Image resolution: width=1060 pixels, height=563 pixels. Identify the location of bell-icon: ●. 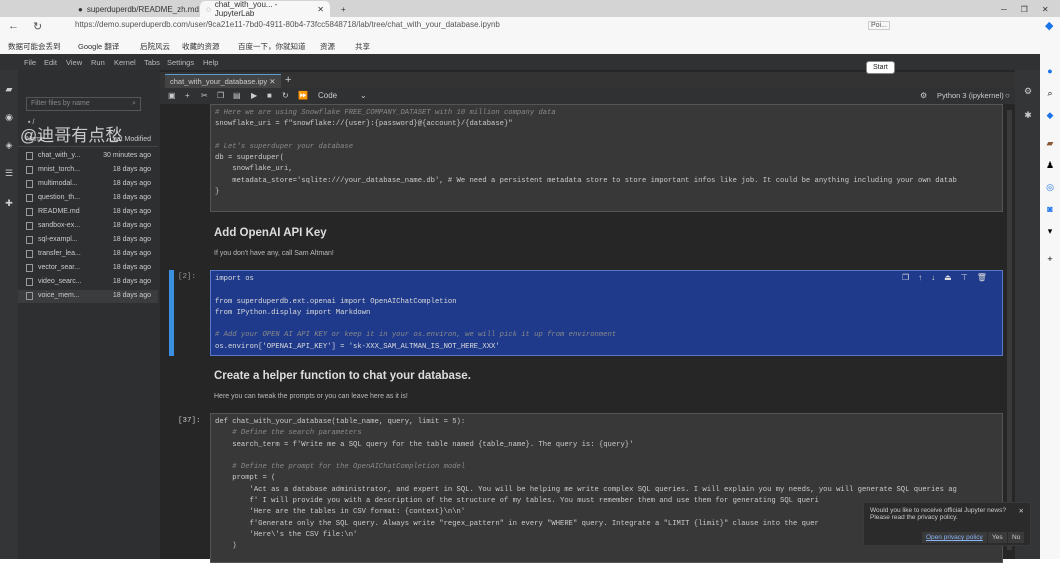
(1050, 71).